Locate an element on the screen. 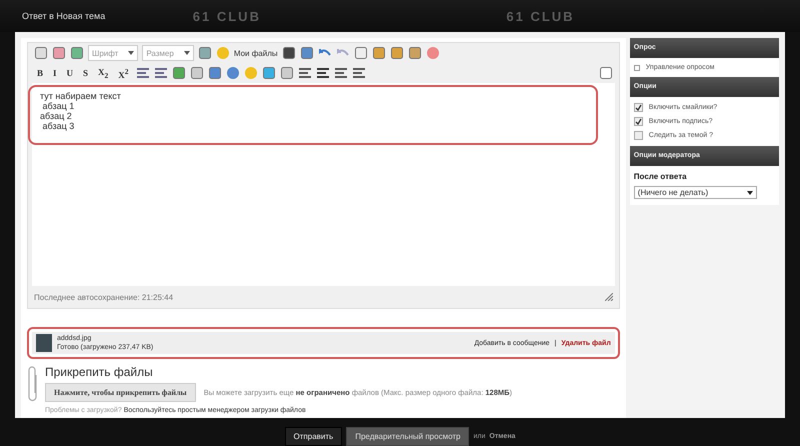 Image resolution: width=800 pixels, height=446 pixels. format-button: I is located at coordinates (55, 73).